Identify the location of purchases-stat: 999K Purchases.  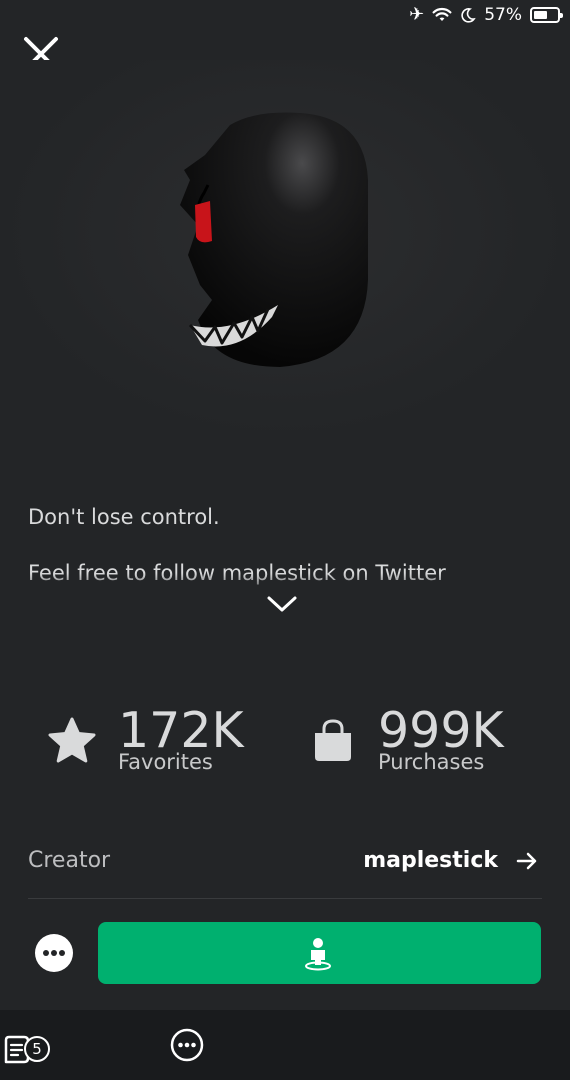
(432, 740).